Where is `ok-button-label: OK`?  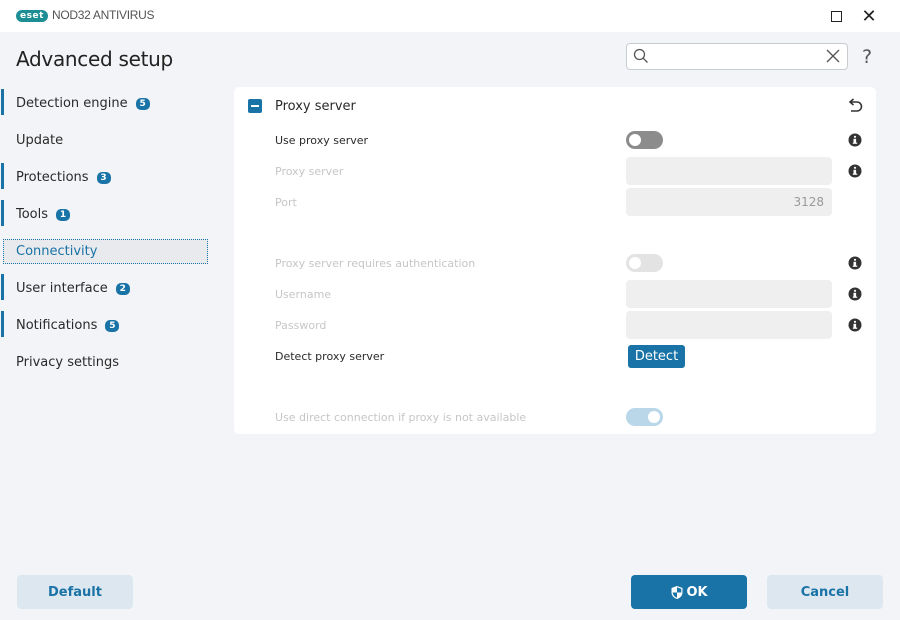
ok-button-label: OK is located at coordinates (697, 592).